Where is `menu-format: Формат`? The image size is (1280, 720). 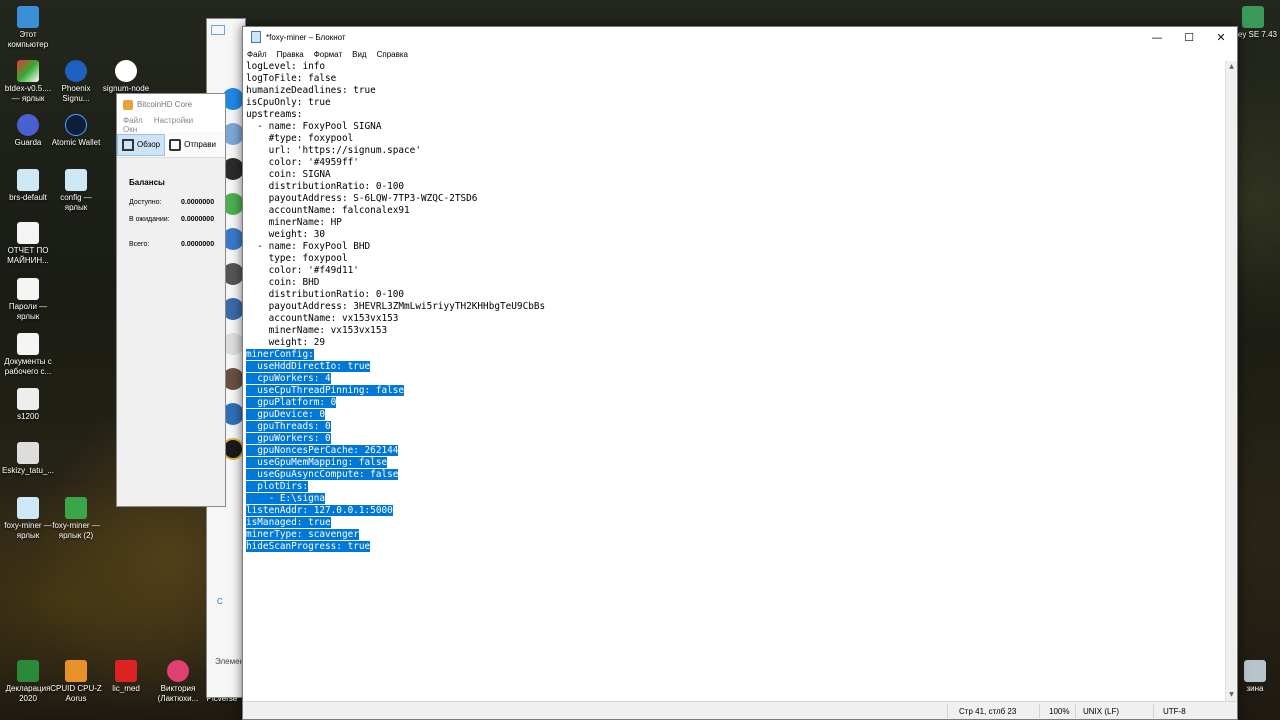
menu-format: Формат is located at coordinates (328, 54).